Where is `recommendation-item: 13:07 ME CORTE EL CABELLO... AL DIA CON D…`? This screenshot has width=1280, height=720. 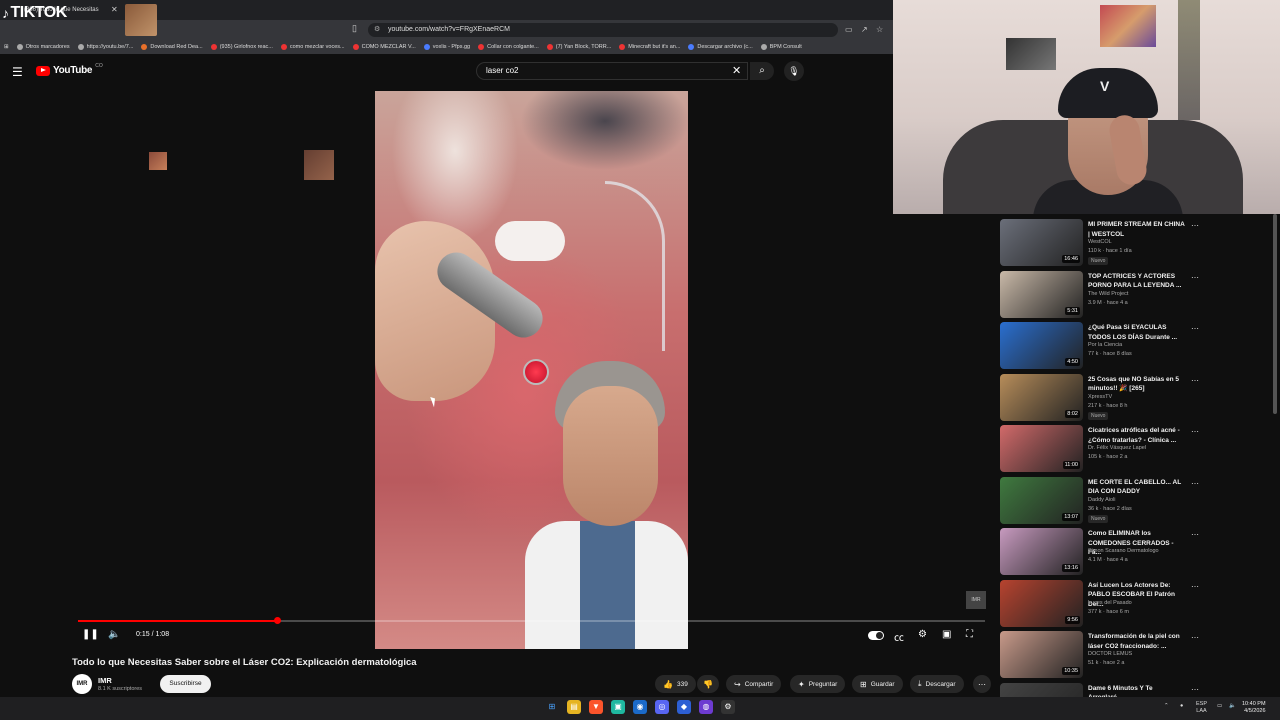 recommendation-item: 13:07 ME CORTE EL CABELLO... AL DIA CON D… is located at coordinates (1135, 501).